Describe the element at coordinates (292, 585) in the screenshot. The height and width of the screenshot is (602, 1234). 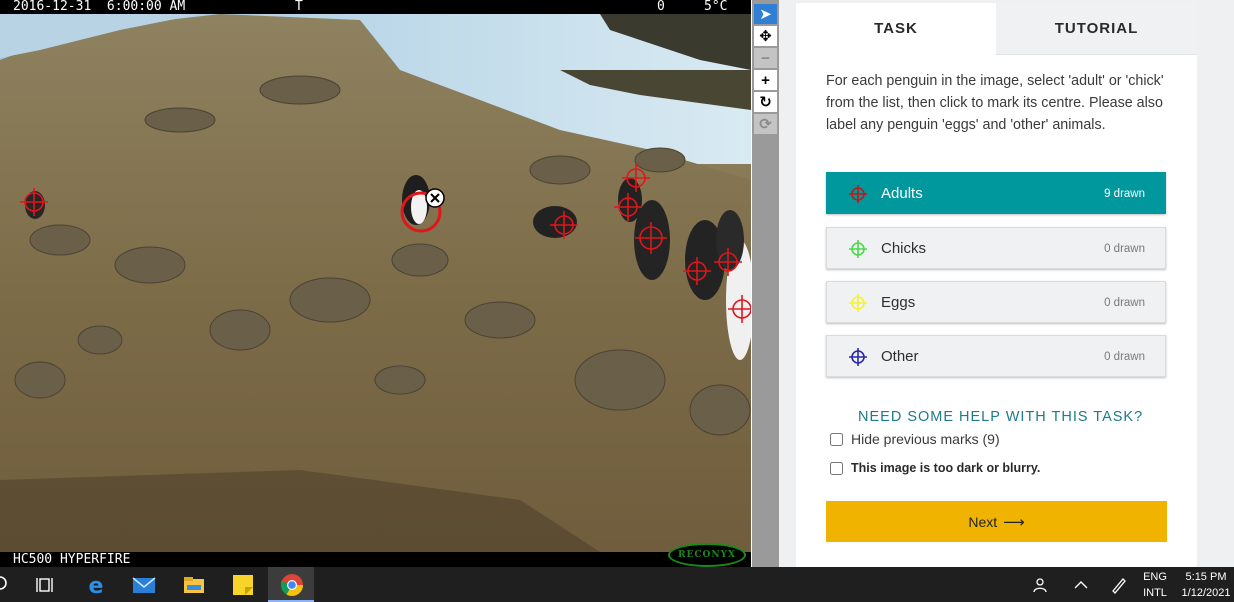
I see `chrome-icon` at that location.